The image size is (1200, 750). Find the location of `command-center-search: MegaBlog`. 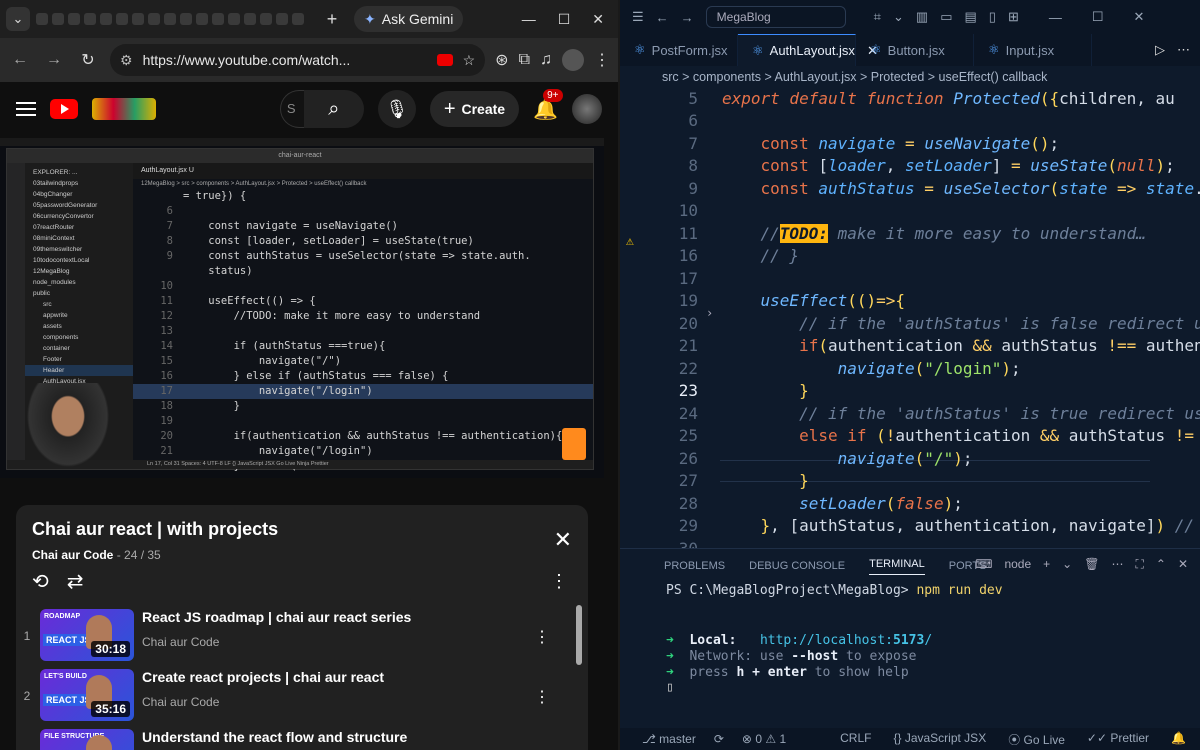

command-center-search: MegaBlog is located at coordinates (775, 17).